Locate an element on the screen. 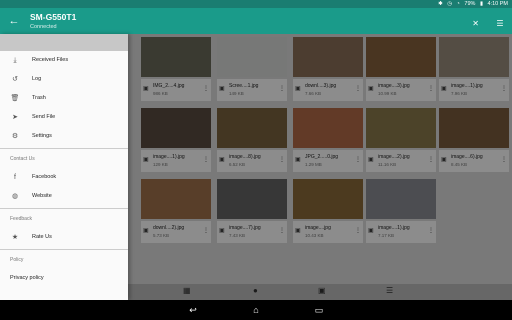  drawer-item-label: Send File is located at coordinates (44, 117).